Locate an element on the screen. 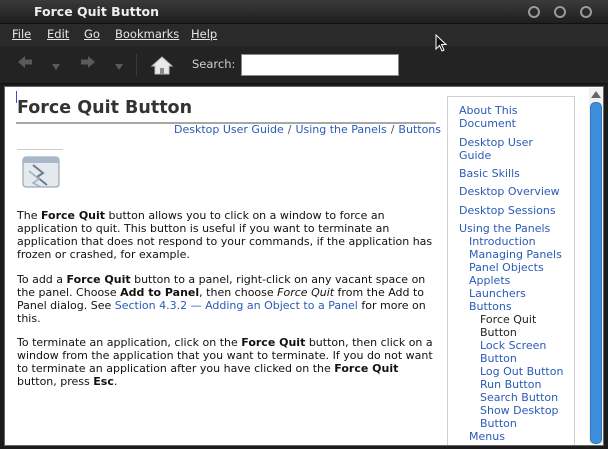  nav-desktop-sessions: Desktop Sessions is located at coordinates (507, 210).